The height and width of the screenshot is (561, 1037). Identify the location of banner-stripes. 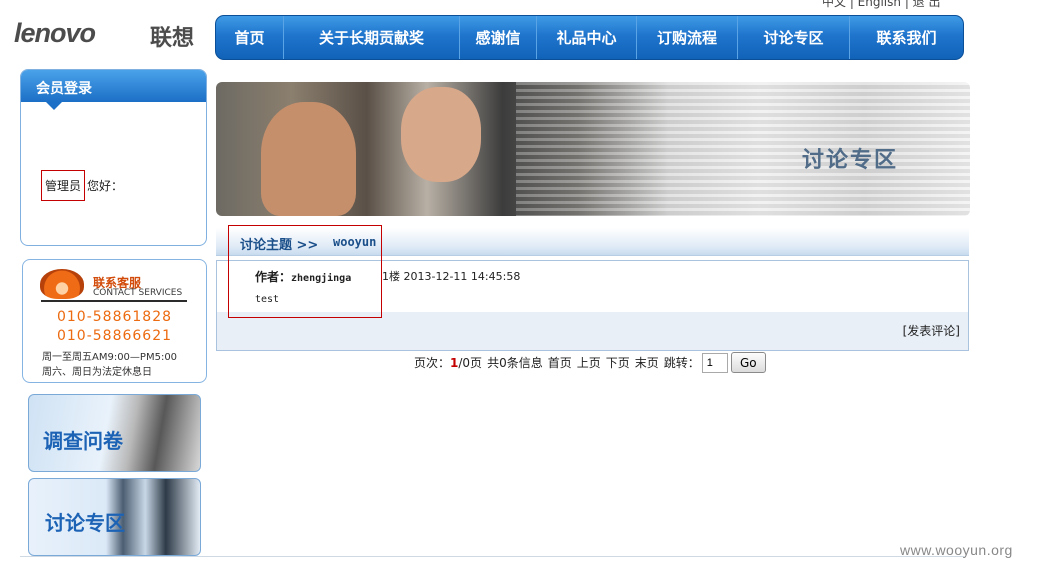
(743, 149).